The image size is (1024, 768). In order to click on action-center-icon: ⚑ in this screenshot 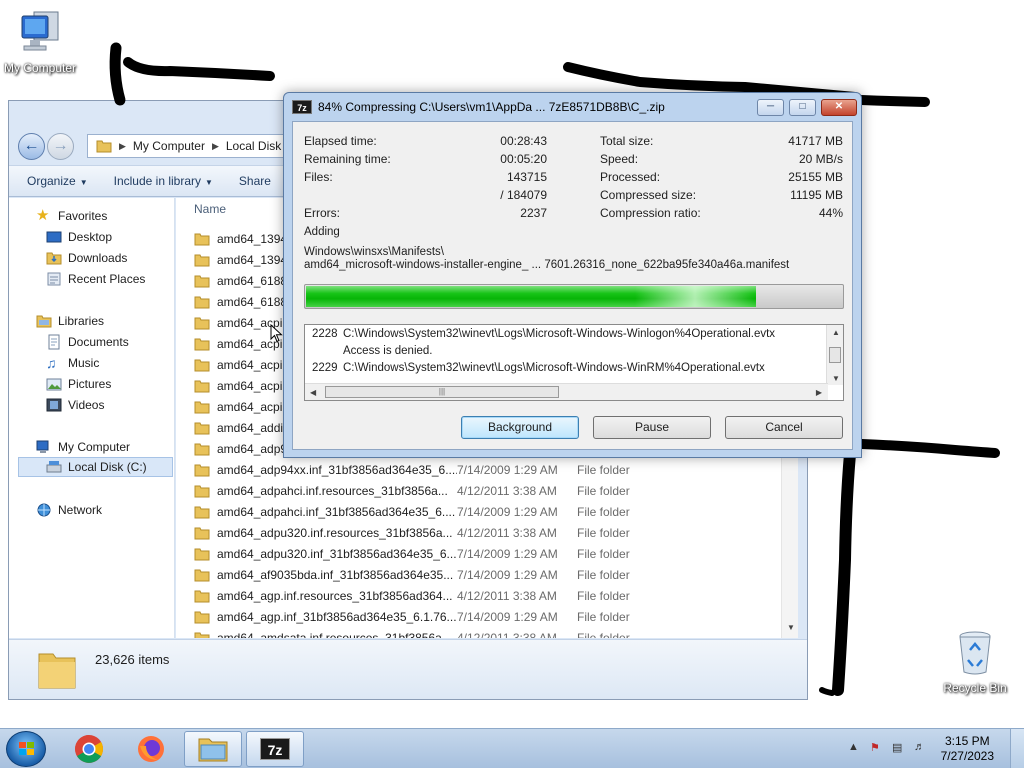, I will do `click(875, 747)`.